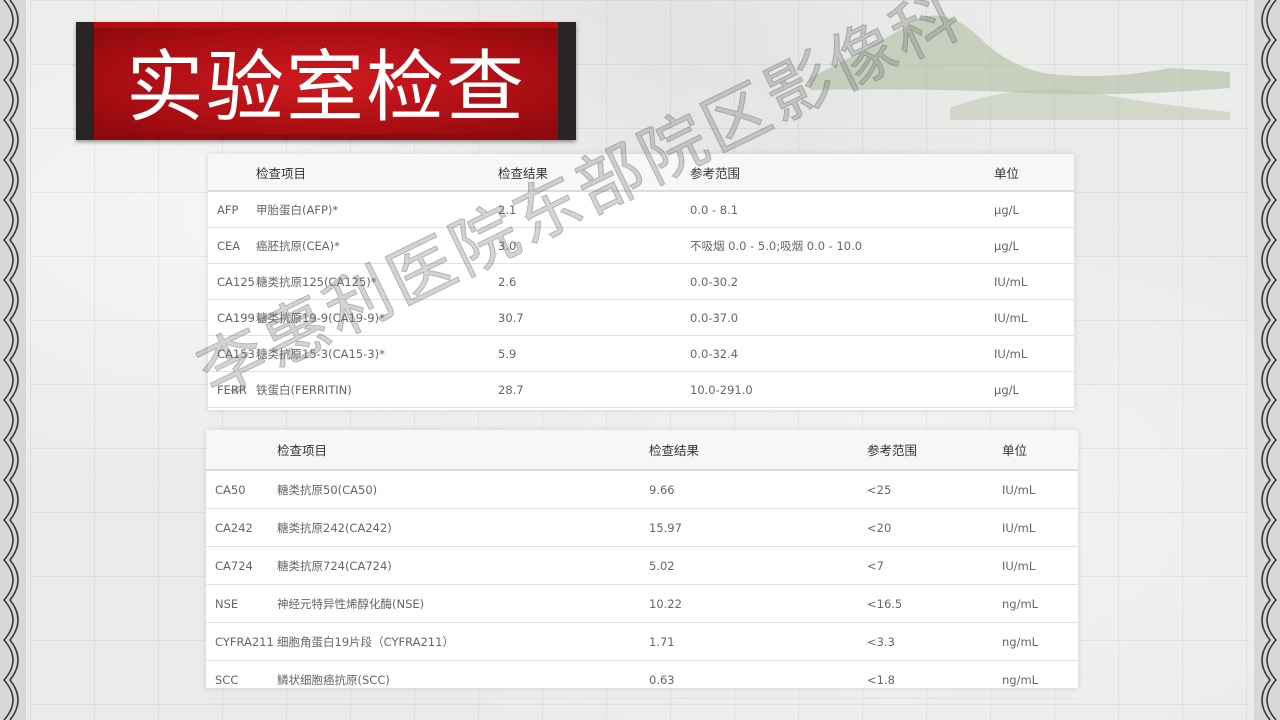  Describe the element at coordinates (757, 679) in the screenshot. I see `cell-result: 0.63` at that location.